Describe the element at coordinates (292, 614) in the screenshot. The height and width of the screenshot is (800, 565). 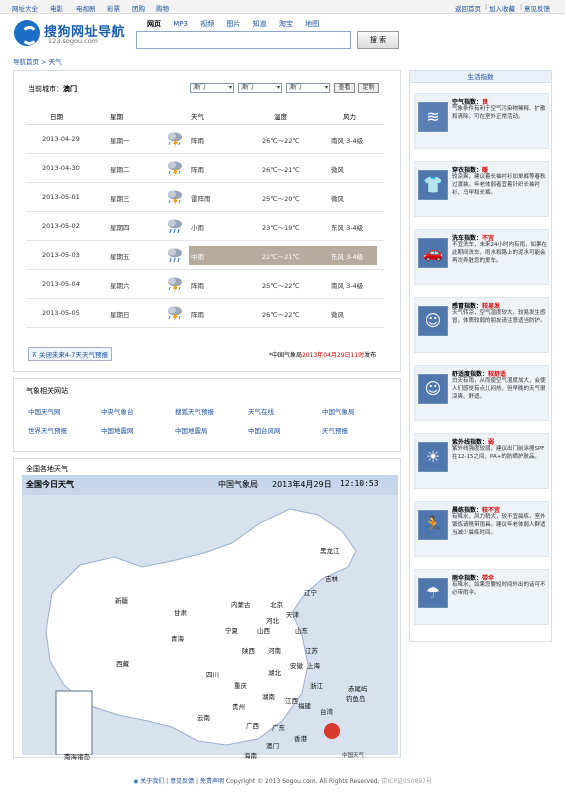
I see `province-label: 天津` at that location.